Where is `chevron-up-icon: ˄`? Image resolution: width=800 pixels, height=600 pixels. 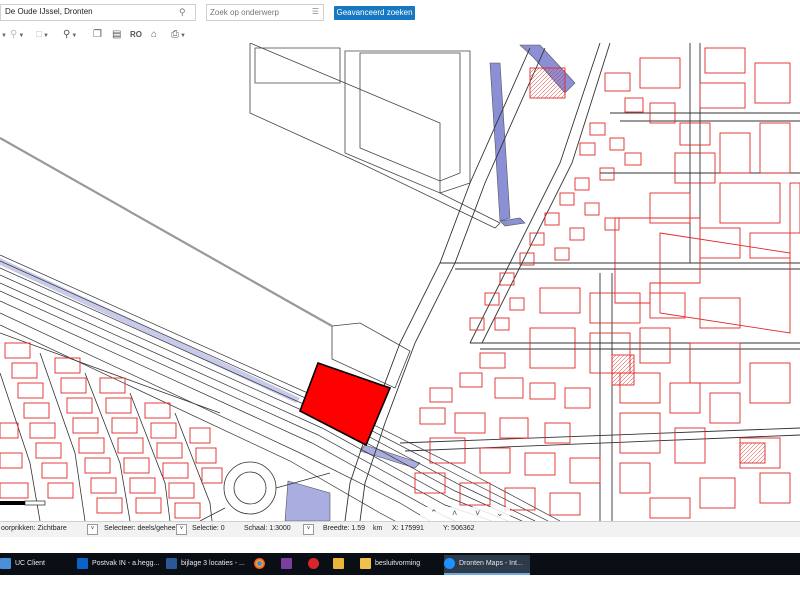 chevron-up-icon: ˄ is located at coordinates (454, 513).